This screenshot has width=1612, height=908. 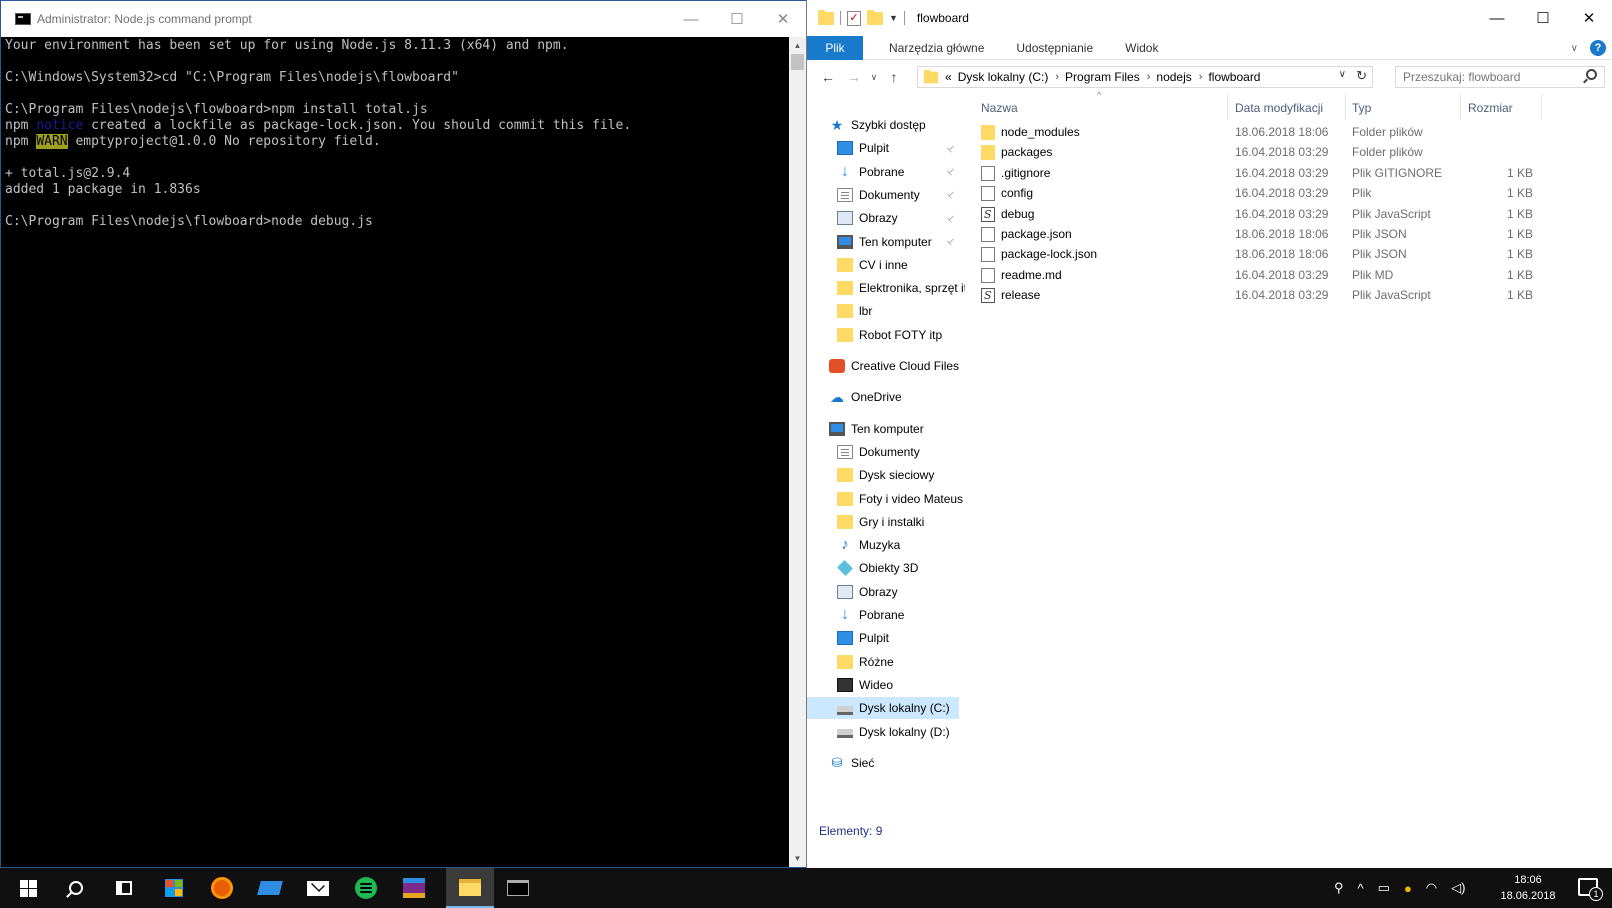 I want to click on file-row: packages 16.04.2018 03:29 Folder plików, so click(x=1268, y=152).